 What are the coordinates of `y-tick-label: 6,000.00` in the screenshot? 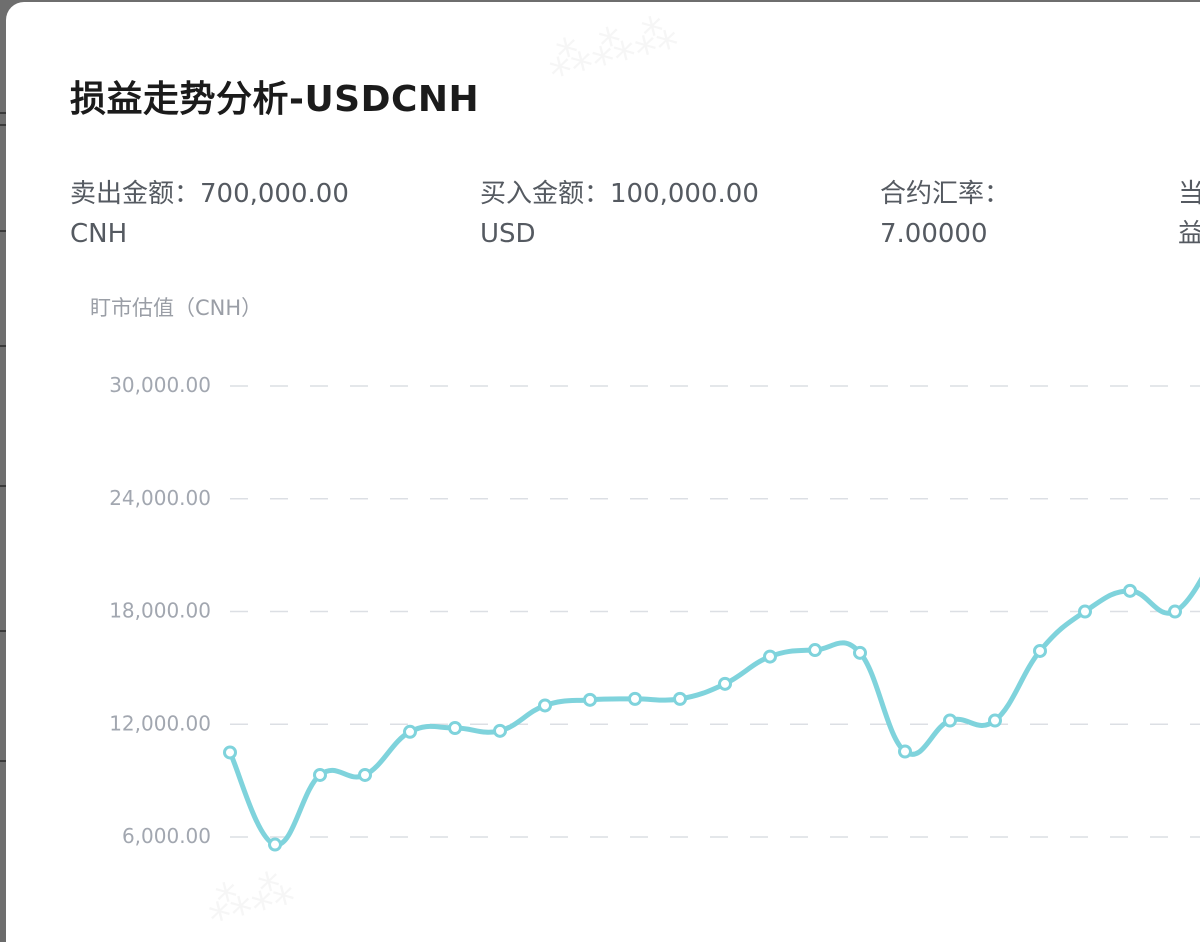 It's located at (166, 836).